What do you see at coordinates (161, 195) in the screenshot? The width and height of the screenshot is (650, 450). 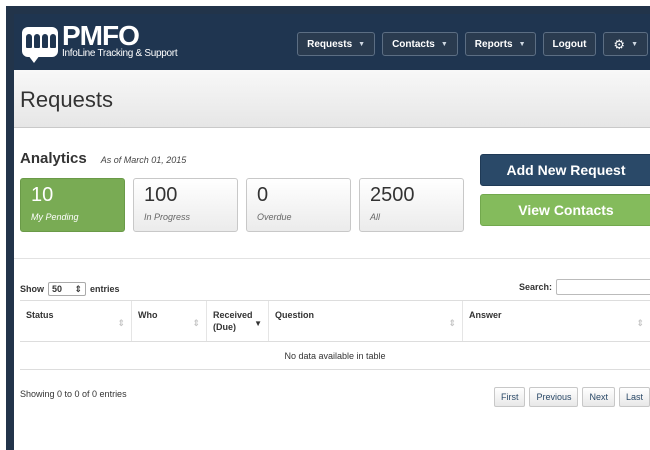 I see `stat-value: 100` at bounding box center [161, 195].